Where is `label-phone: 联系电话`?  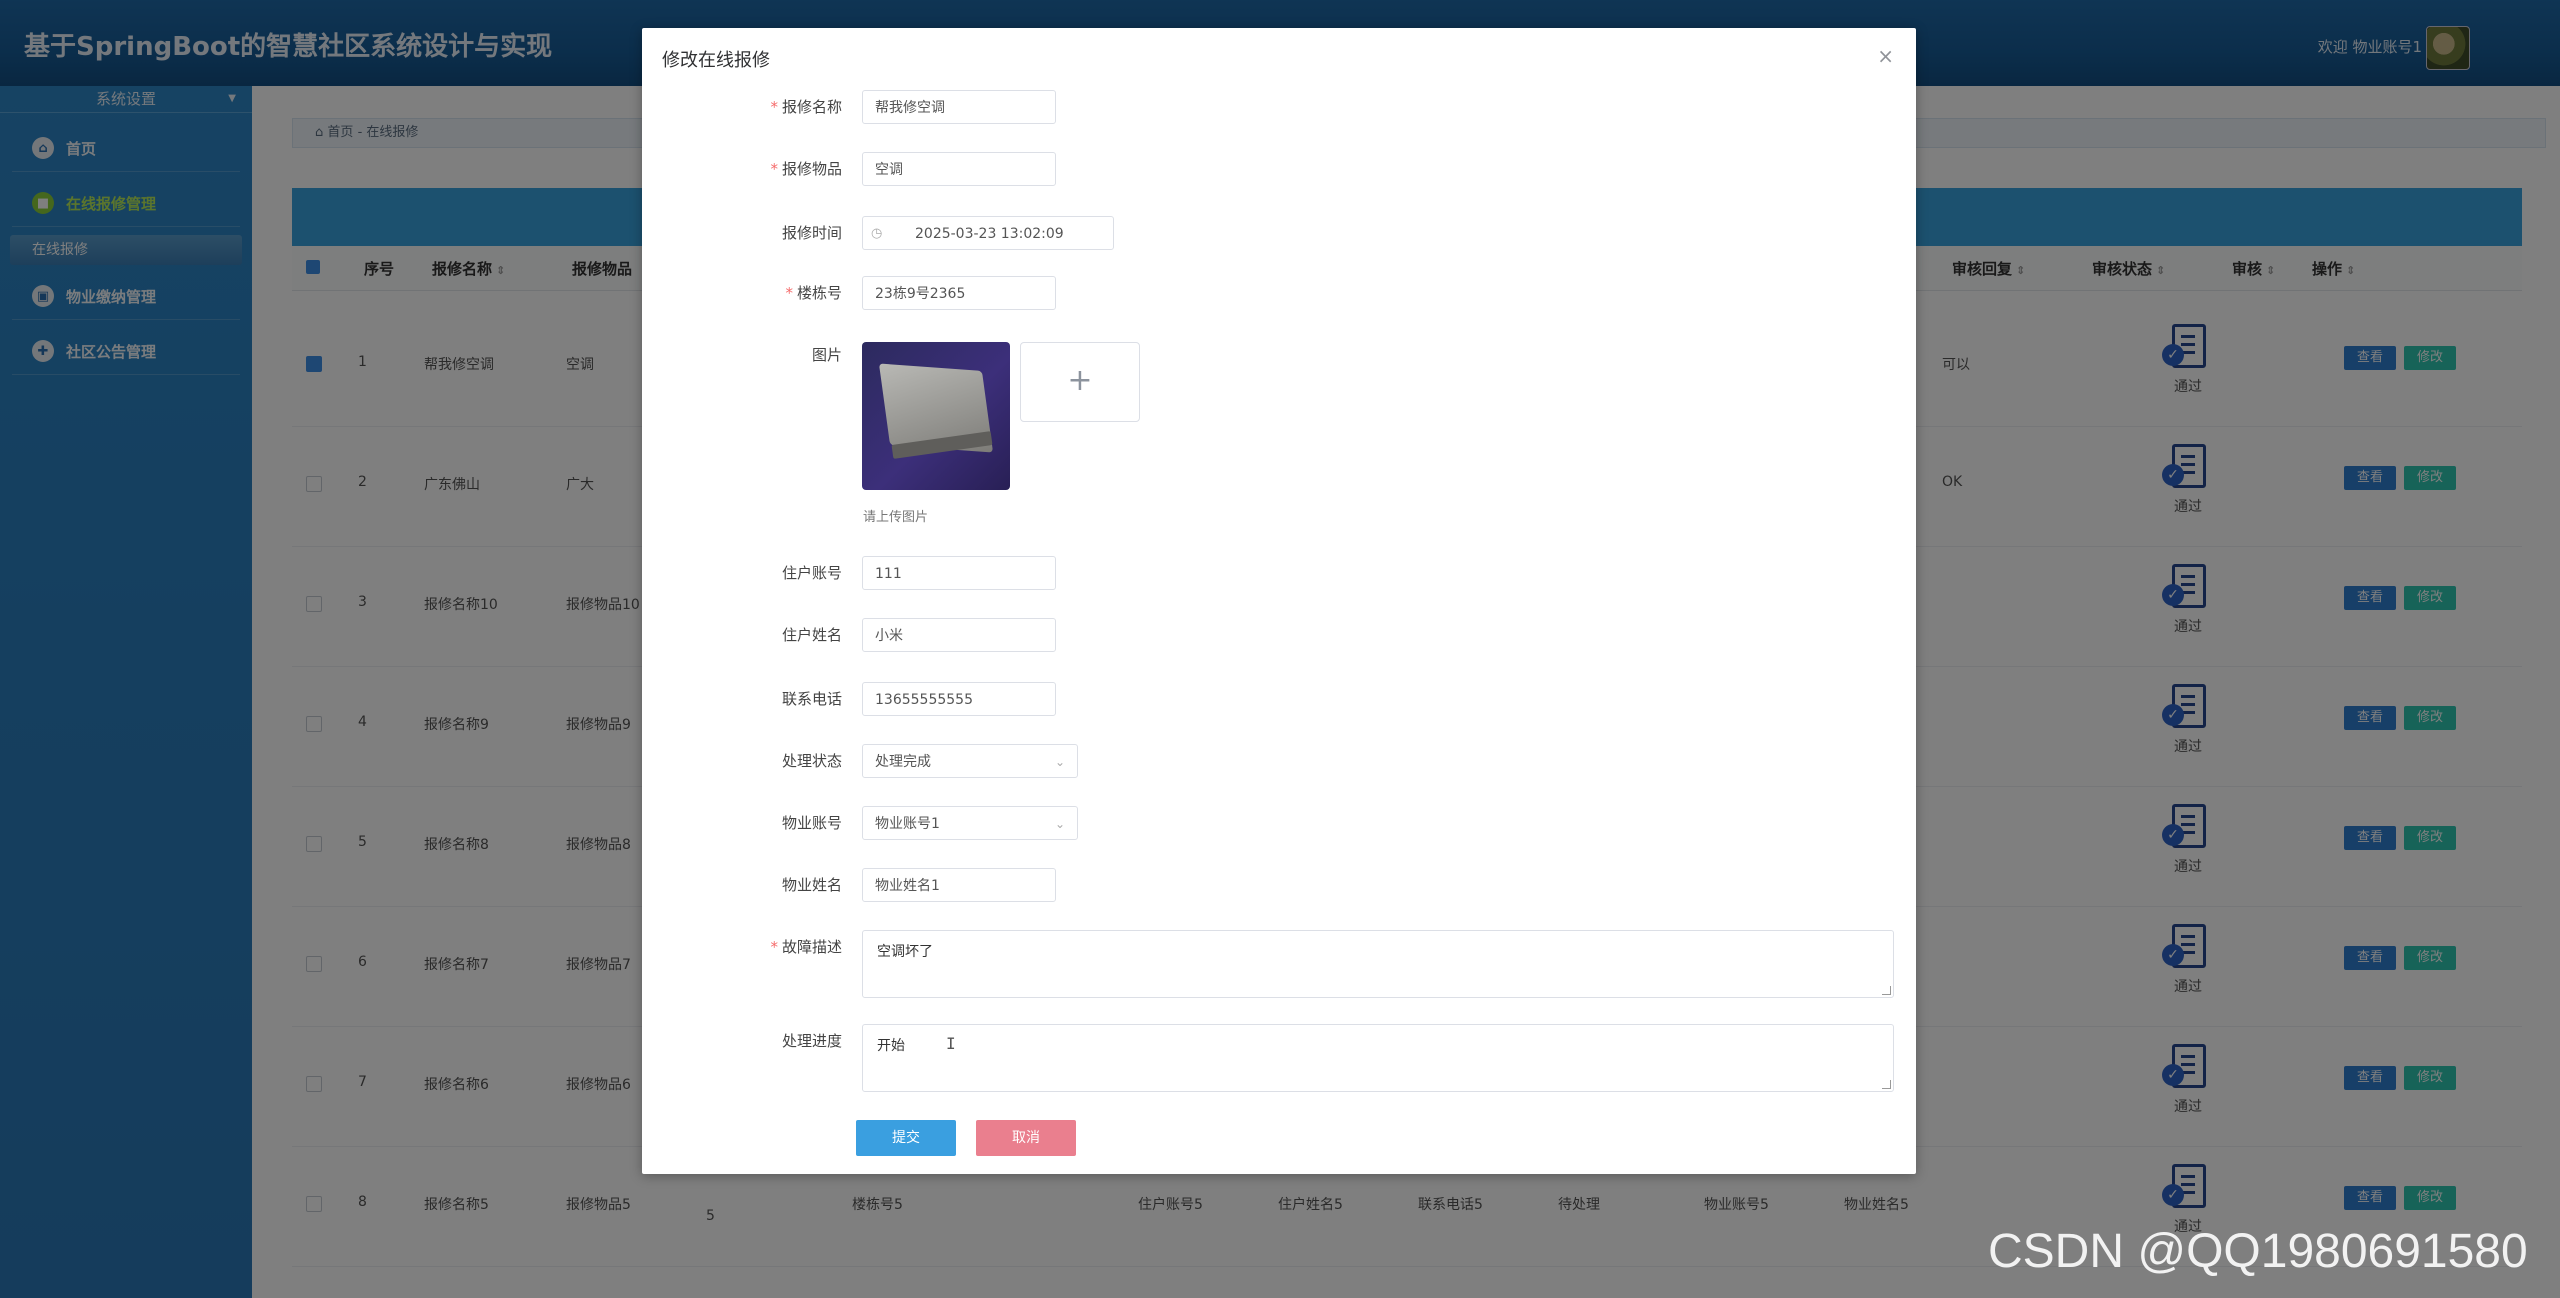
label-phone: 联系电话 is located at coordinates (811, 699).